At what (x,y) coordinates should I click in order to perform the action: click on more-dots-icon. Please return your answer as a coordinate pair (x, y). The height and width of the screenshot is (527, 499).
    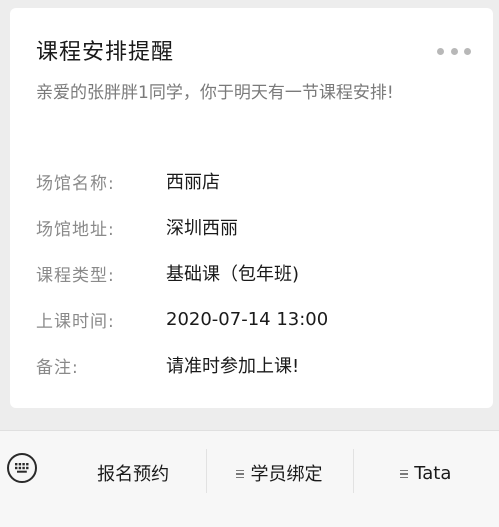
    Looking at the image, I should click on (454, 51).